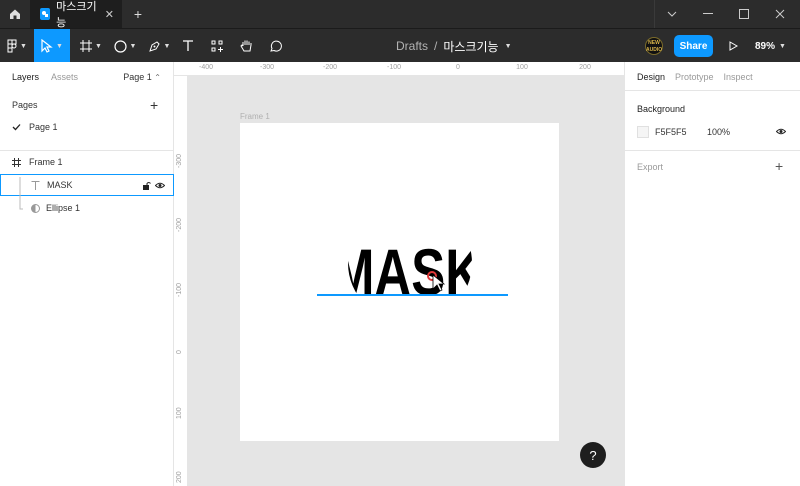  What do you see at coordinates (780, 14) in the screenshot?
I see `close-window-icon` at bounding box center [780, 14].